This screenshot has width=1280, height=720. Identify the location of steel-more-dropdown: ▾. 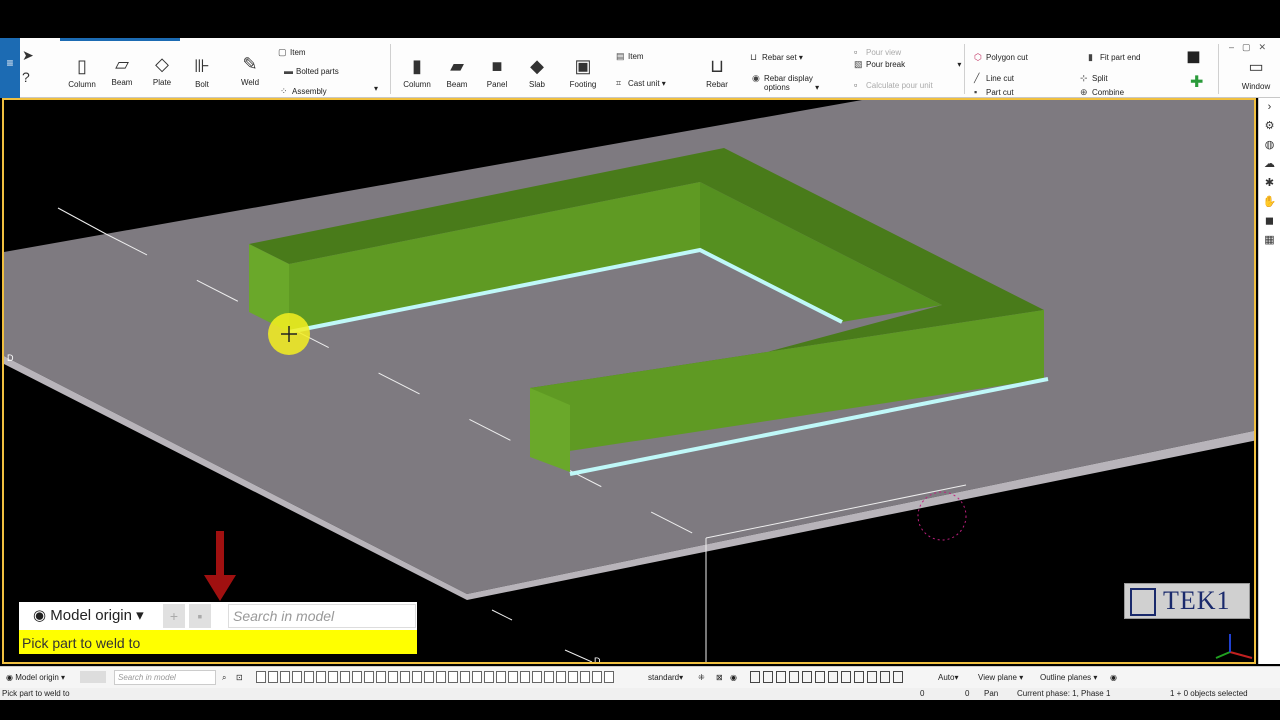
(376, 88).